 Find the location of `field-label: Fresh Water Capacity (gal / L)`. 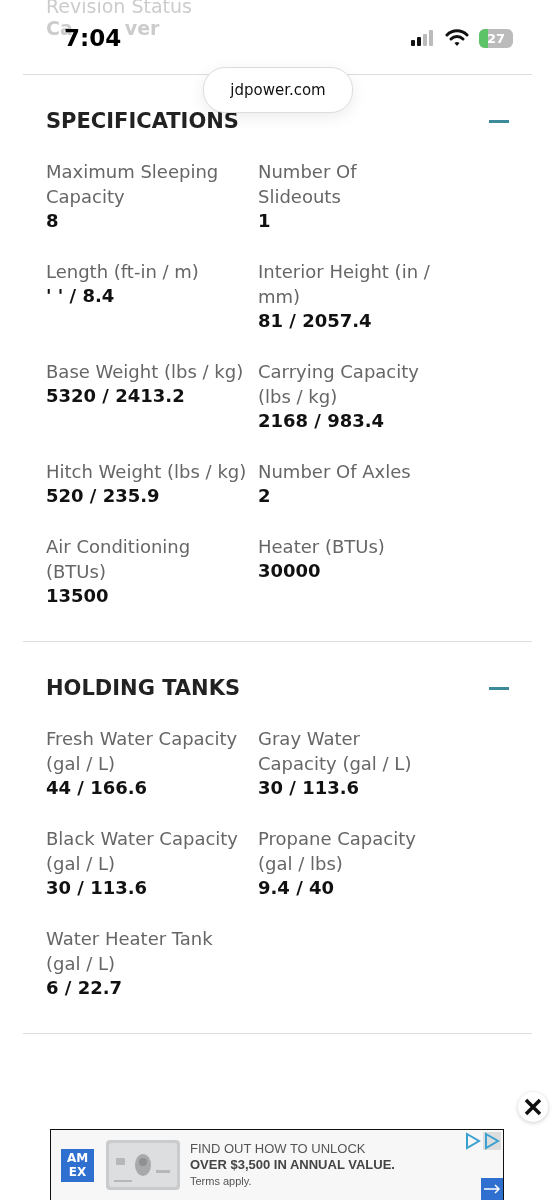

field-label: Fresh Water Capacity (gal / L) is located at coordinates (142, 751).